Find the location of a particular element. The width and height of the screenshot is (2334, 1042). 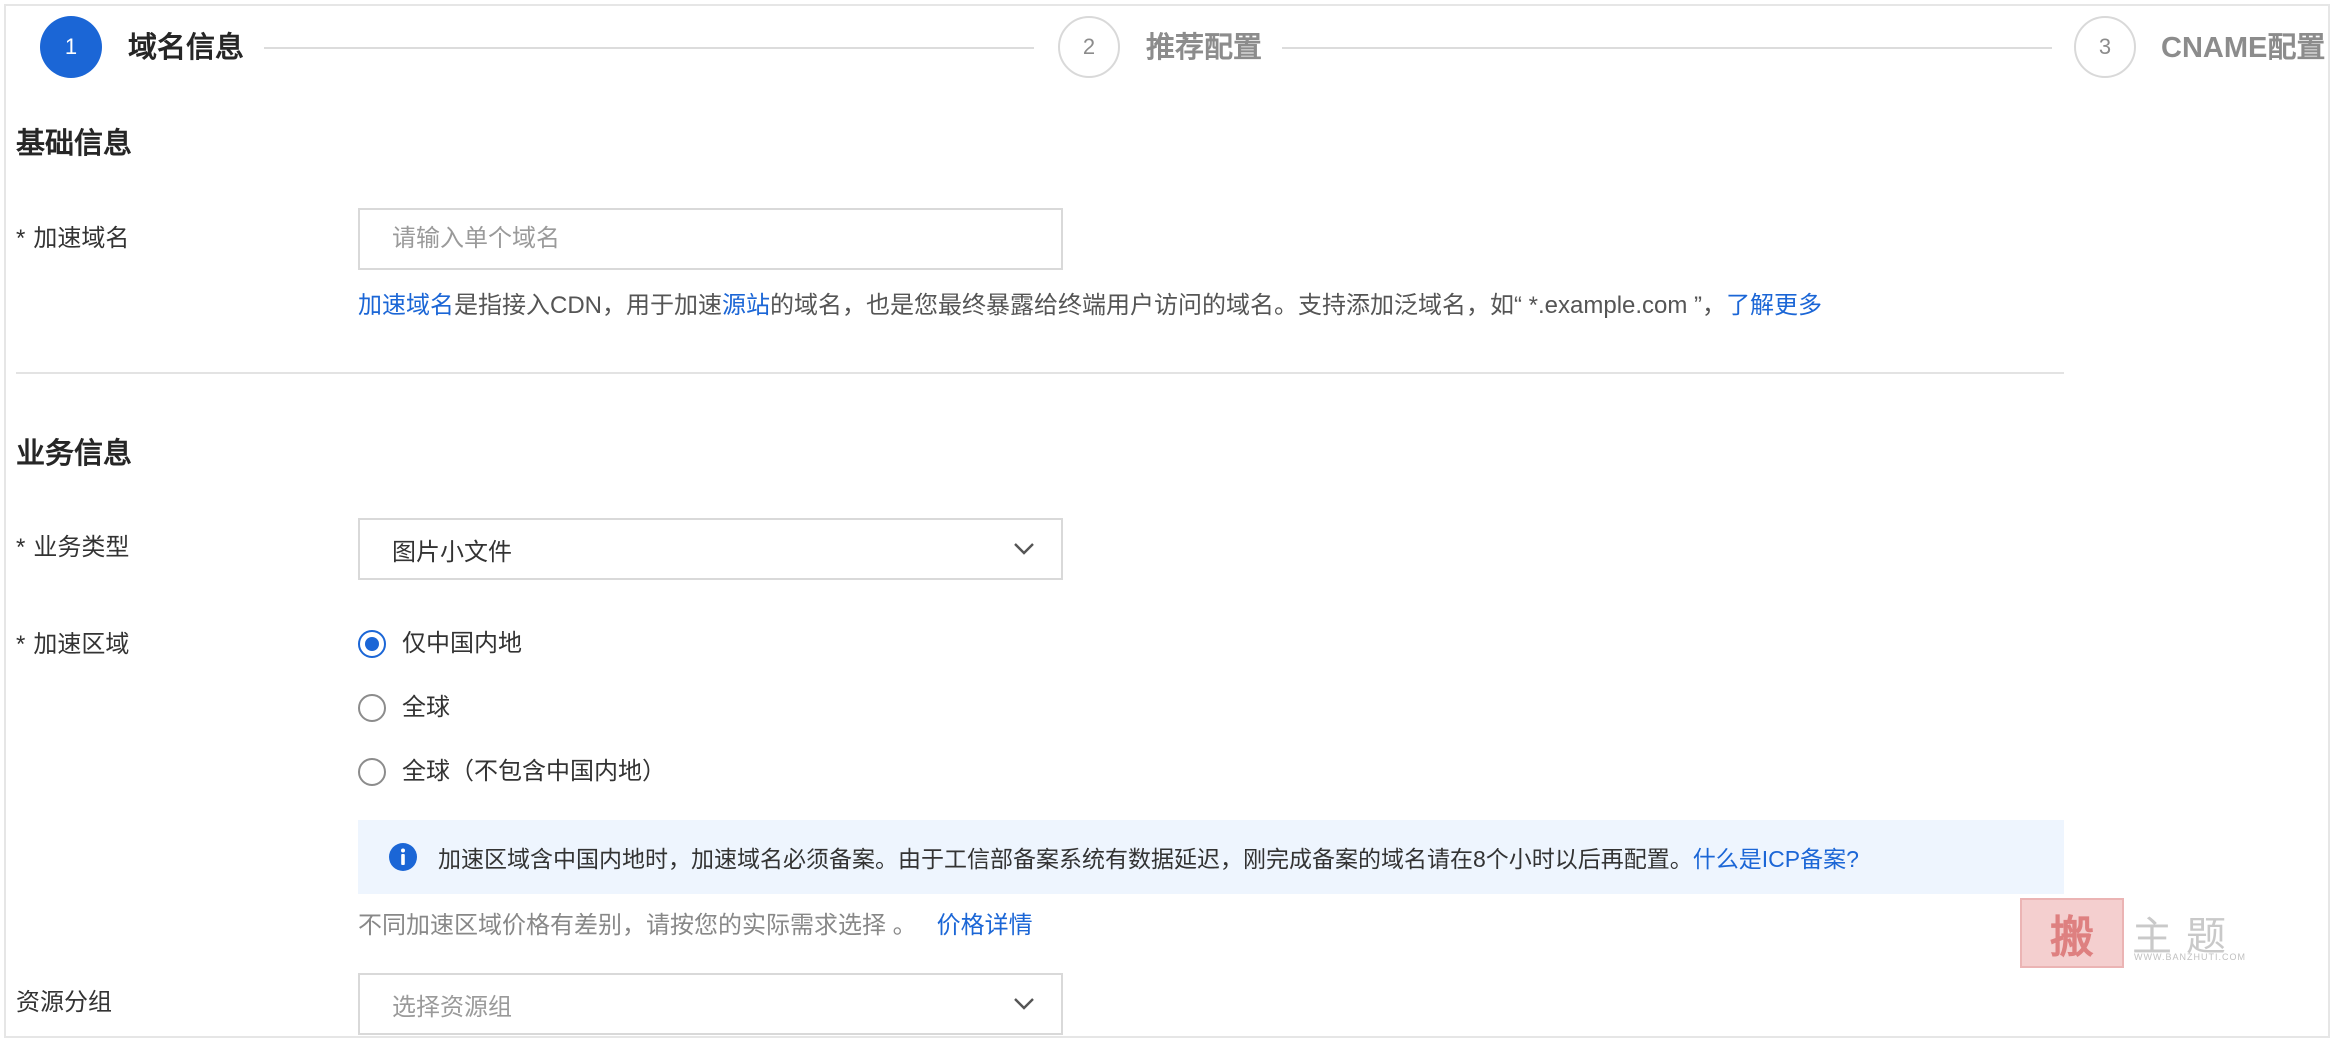

resource-group-placeholder: 选择资源组 is located at coordinates (452, 1007).